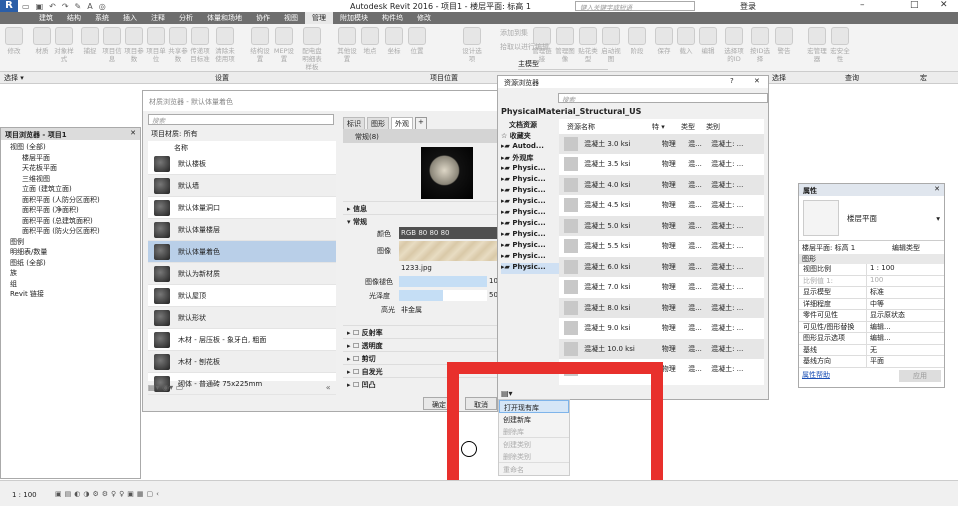 This screenshot has width=958, height=506. What do you see at coordinates (871, 218) in the screenshot?
I see `type-selector: 楼层平面 ▾` at bounding box center [871, 218].